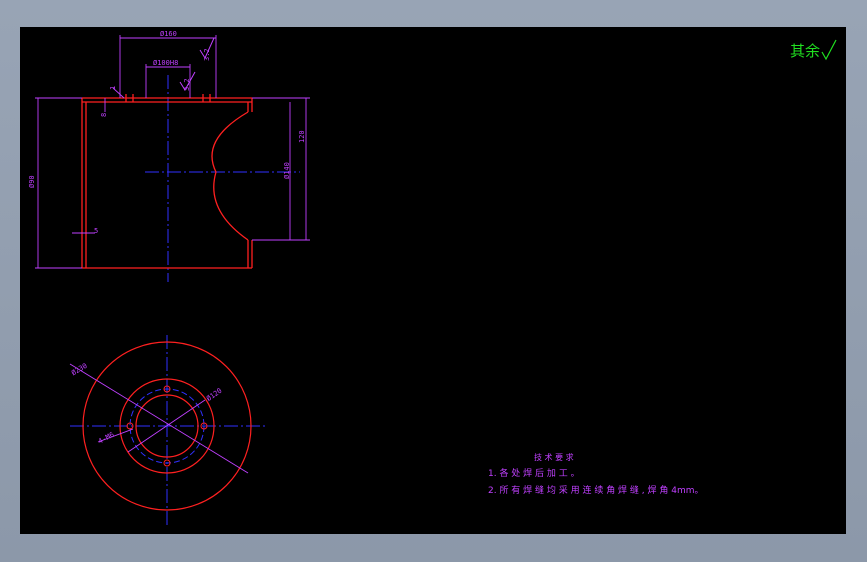 Image resolution: width=867 pixels, height=562 pixels. What do you see at coordinates (554, 457) in the screenshot?
I see `tech-requirements-title: 技 术 要 求` at bounding box center [554, 457].